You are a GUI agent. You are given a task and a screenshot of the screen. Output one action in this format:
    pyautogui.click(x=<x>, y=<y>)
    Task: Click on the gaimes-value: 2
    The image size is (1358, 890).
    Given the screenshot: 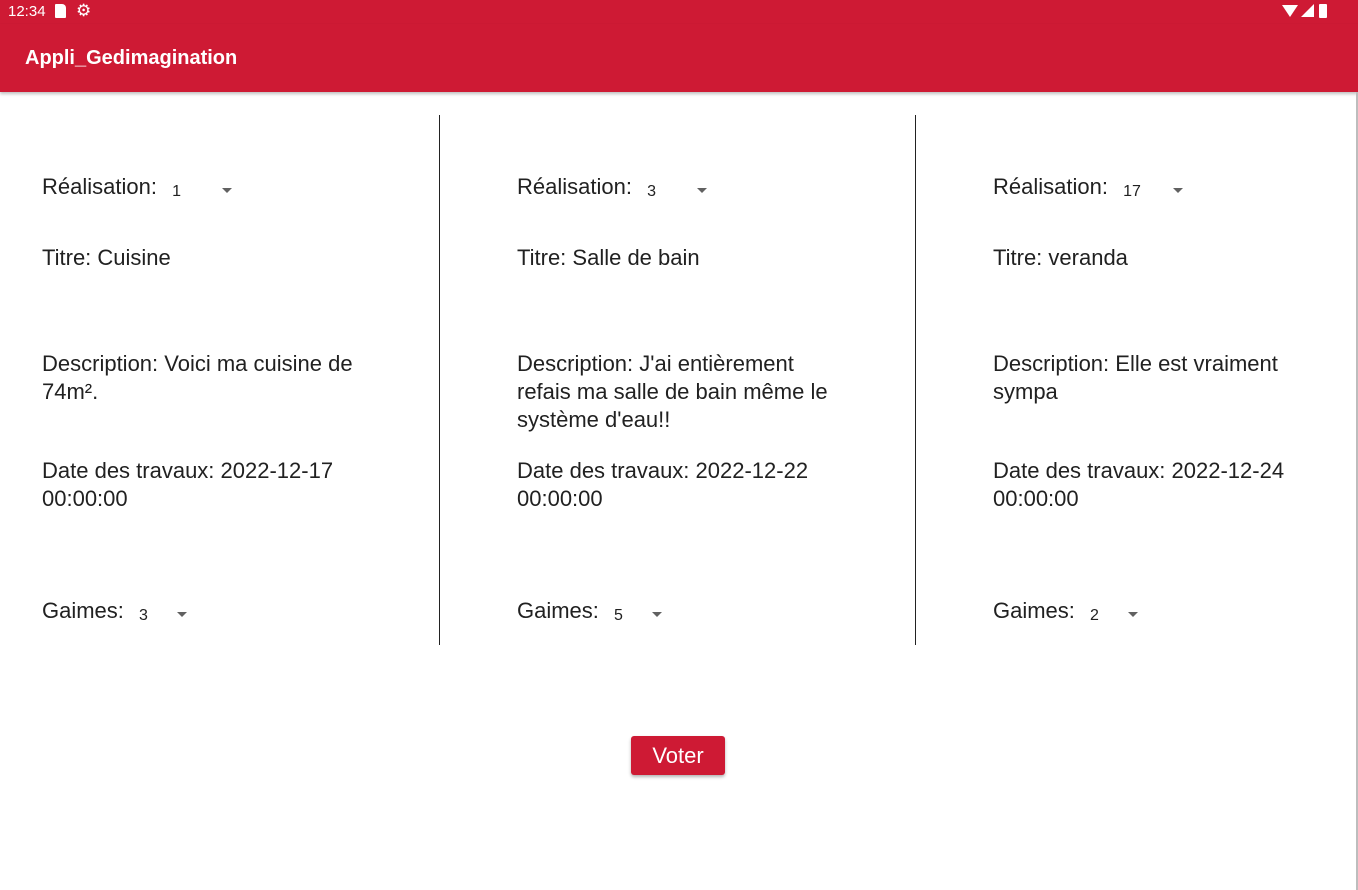 What is the action you would take?
    pyautogui.click(x=1094, y=615)
    